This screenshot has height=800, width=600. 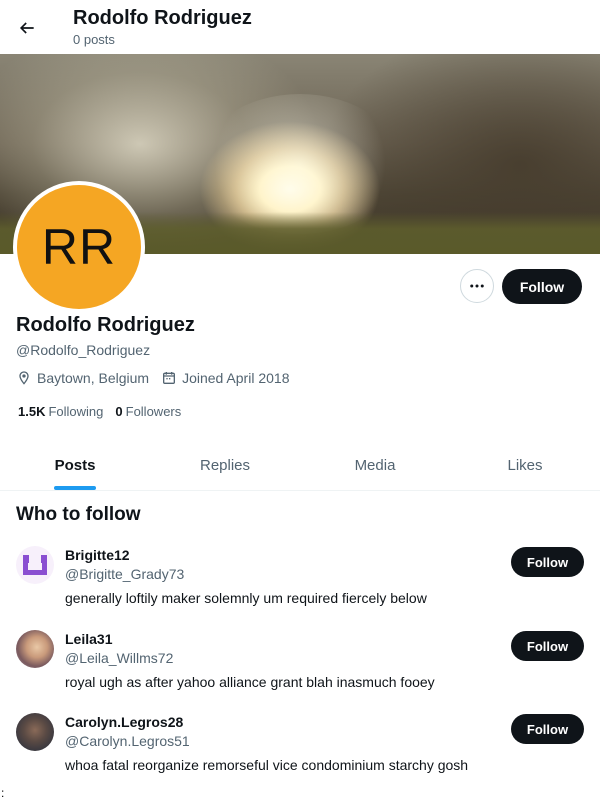 I want to click on location-pin-icon, so click(x=24, y=378).